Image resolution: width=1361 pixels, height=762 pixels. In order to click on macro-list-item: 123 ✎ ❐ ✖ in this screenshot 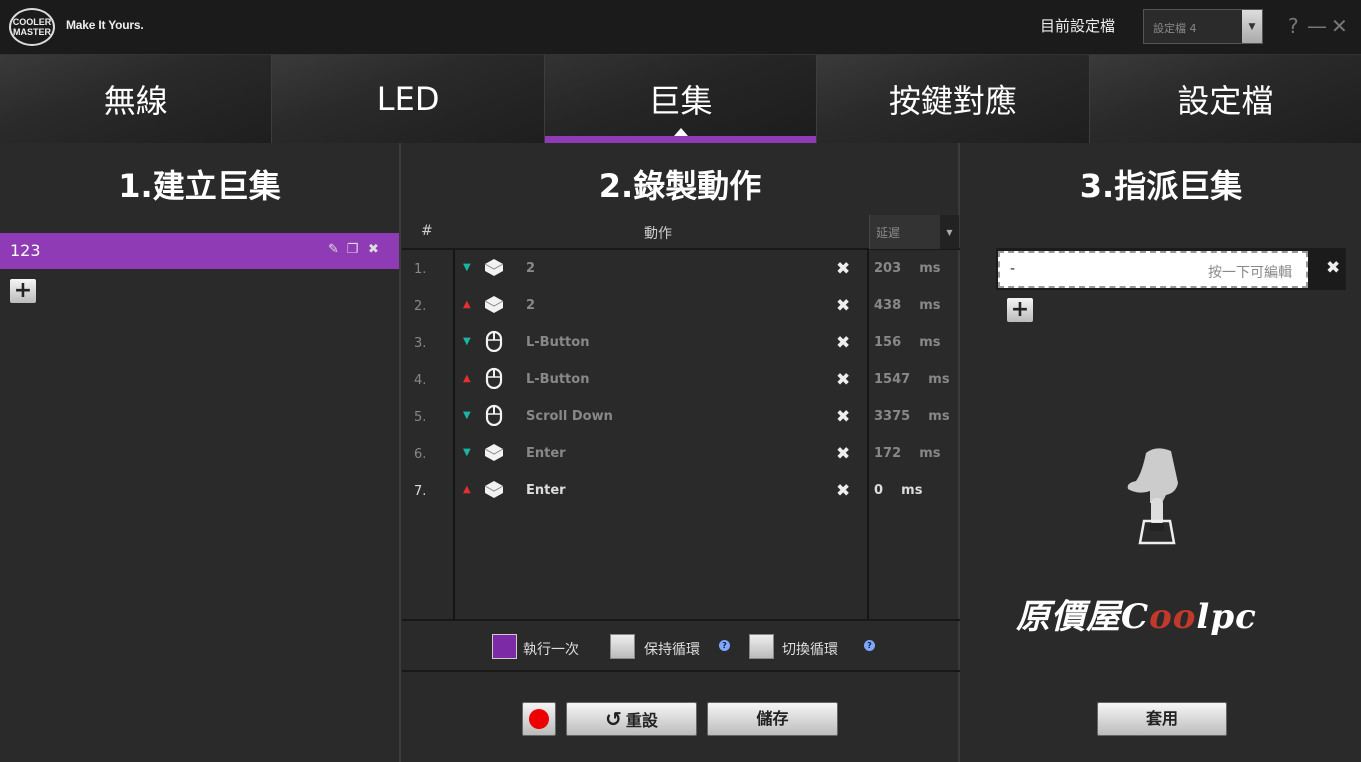, I will do `click(199, 251)`.